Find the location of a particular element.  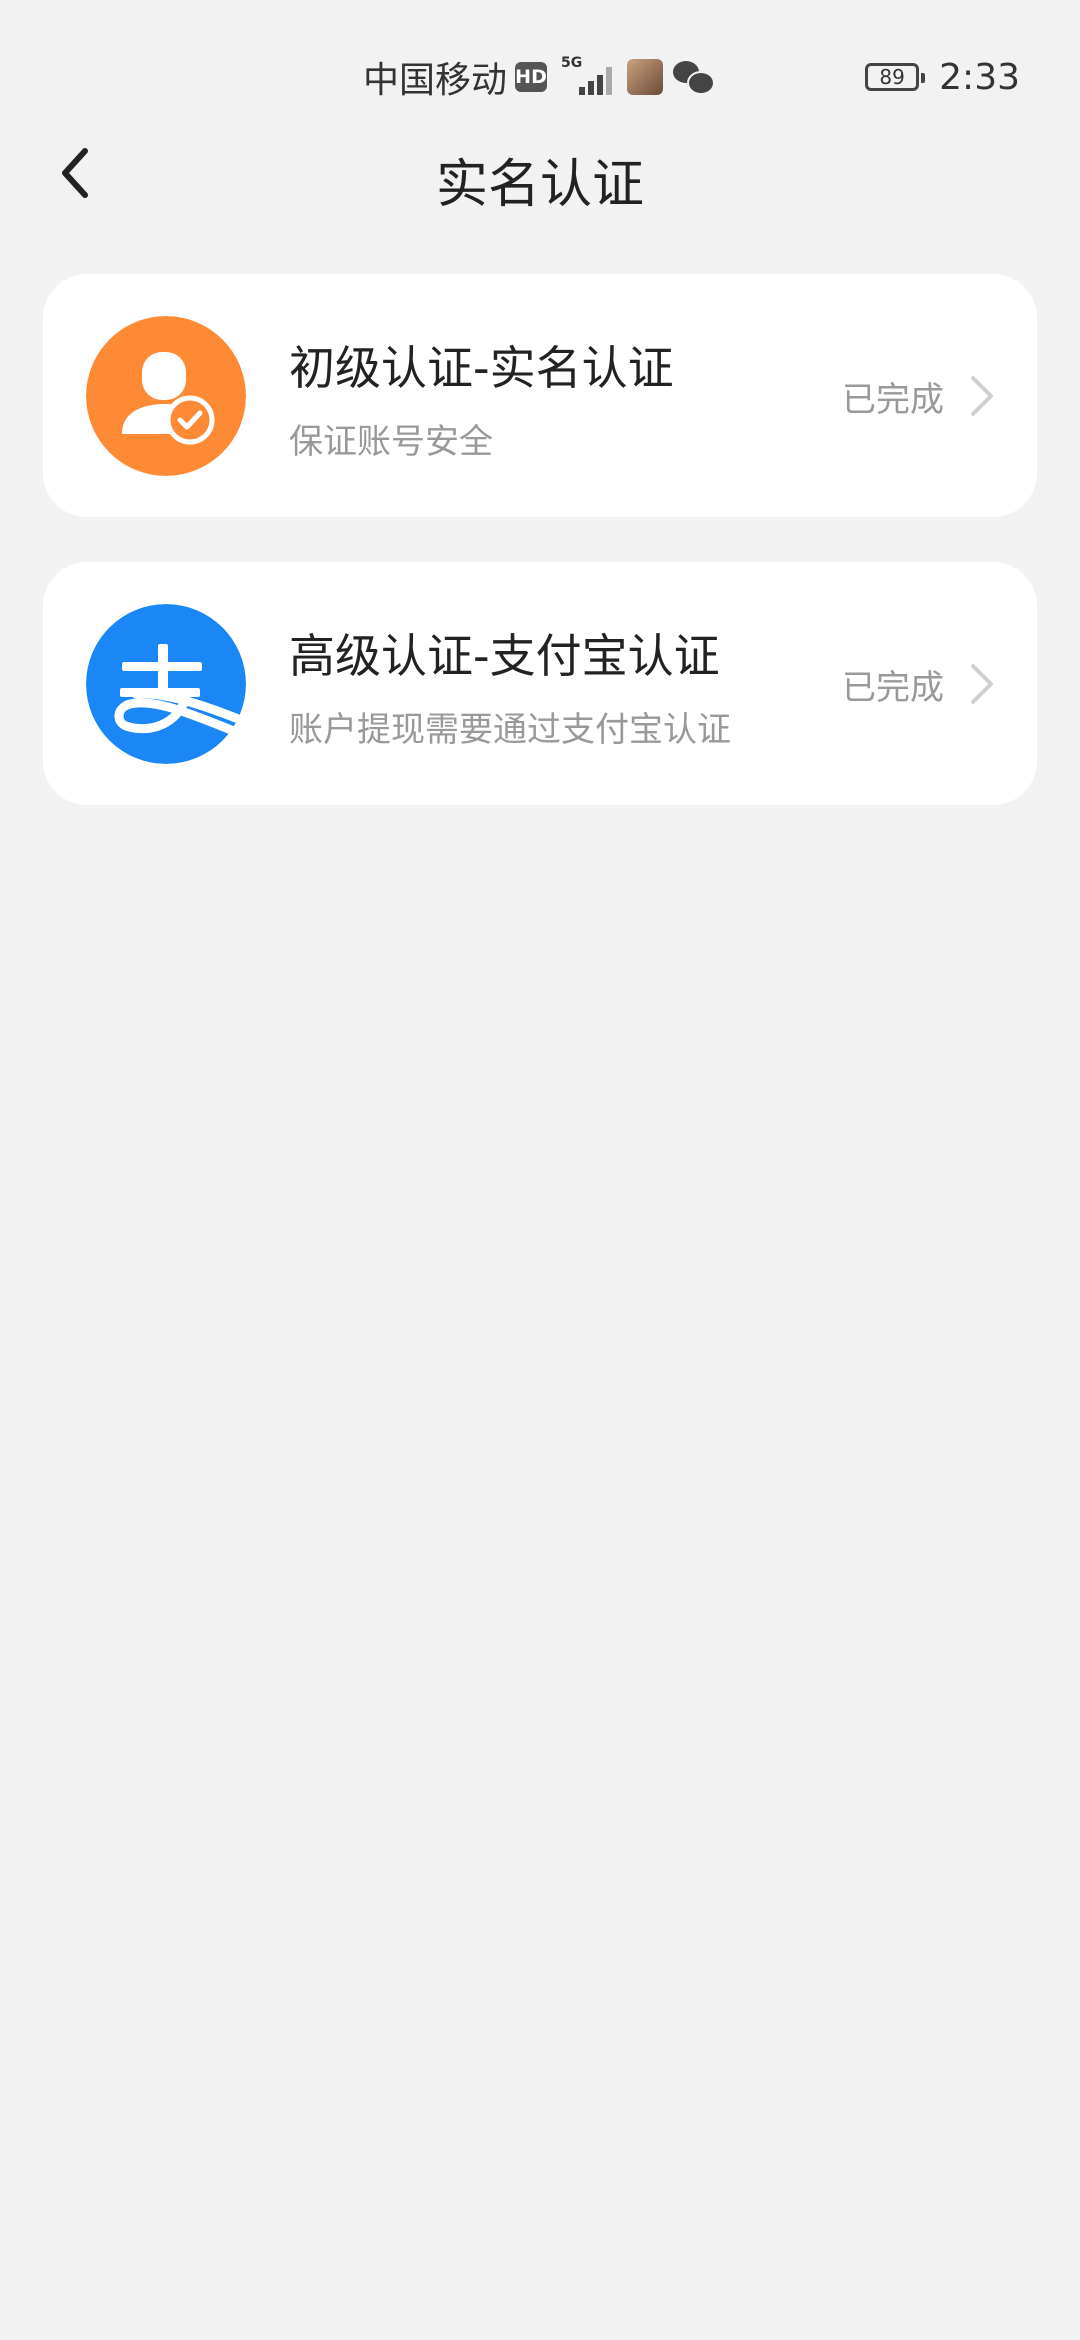

status-bar-right: 89 2:33 is located at coordinates (942, 77).